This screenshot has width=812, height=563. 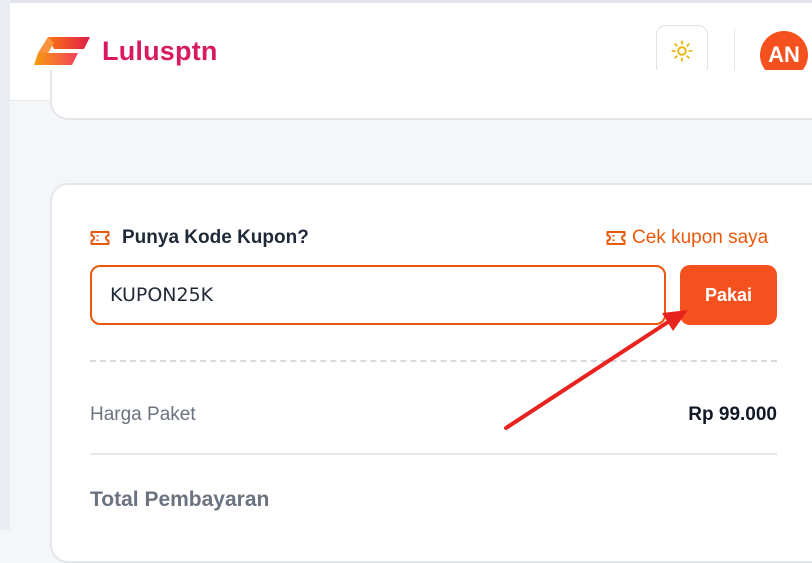 What do you see at coordinates (180, 499) in the screenshot?
I see `total-payment-label: Total Pembayaran` at bounding box center [180, 499].